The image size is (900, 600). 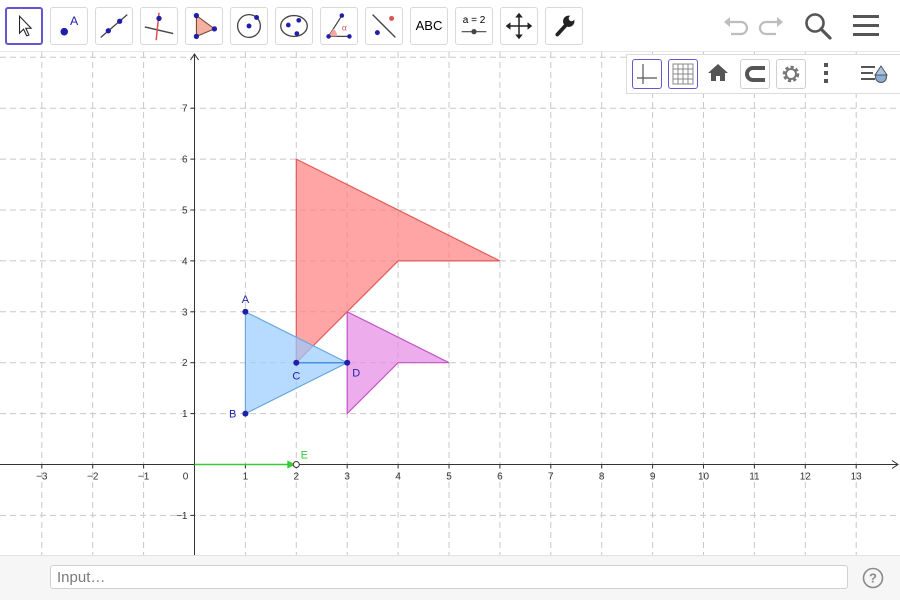 I want to click on circle-tool-button, so click(x=249, y=26).